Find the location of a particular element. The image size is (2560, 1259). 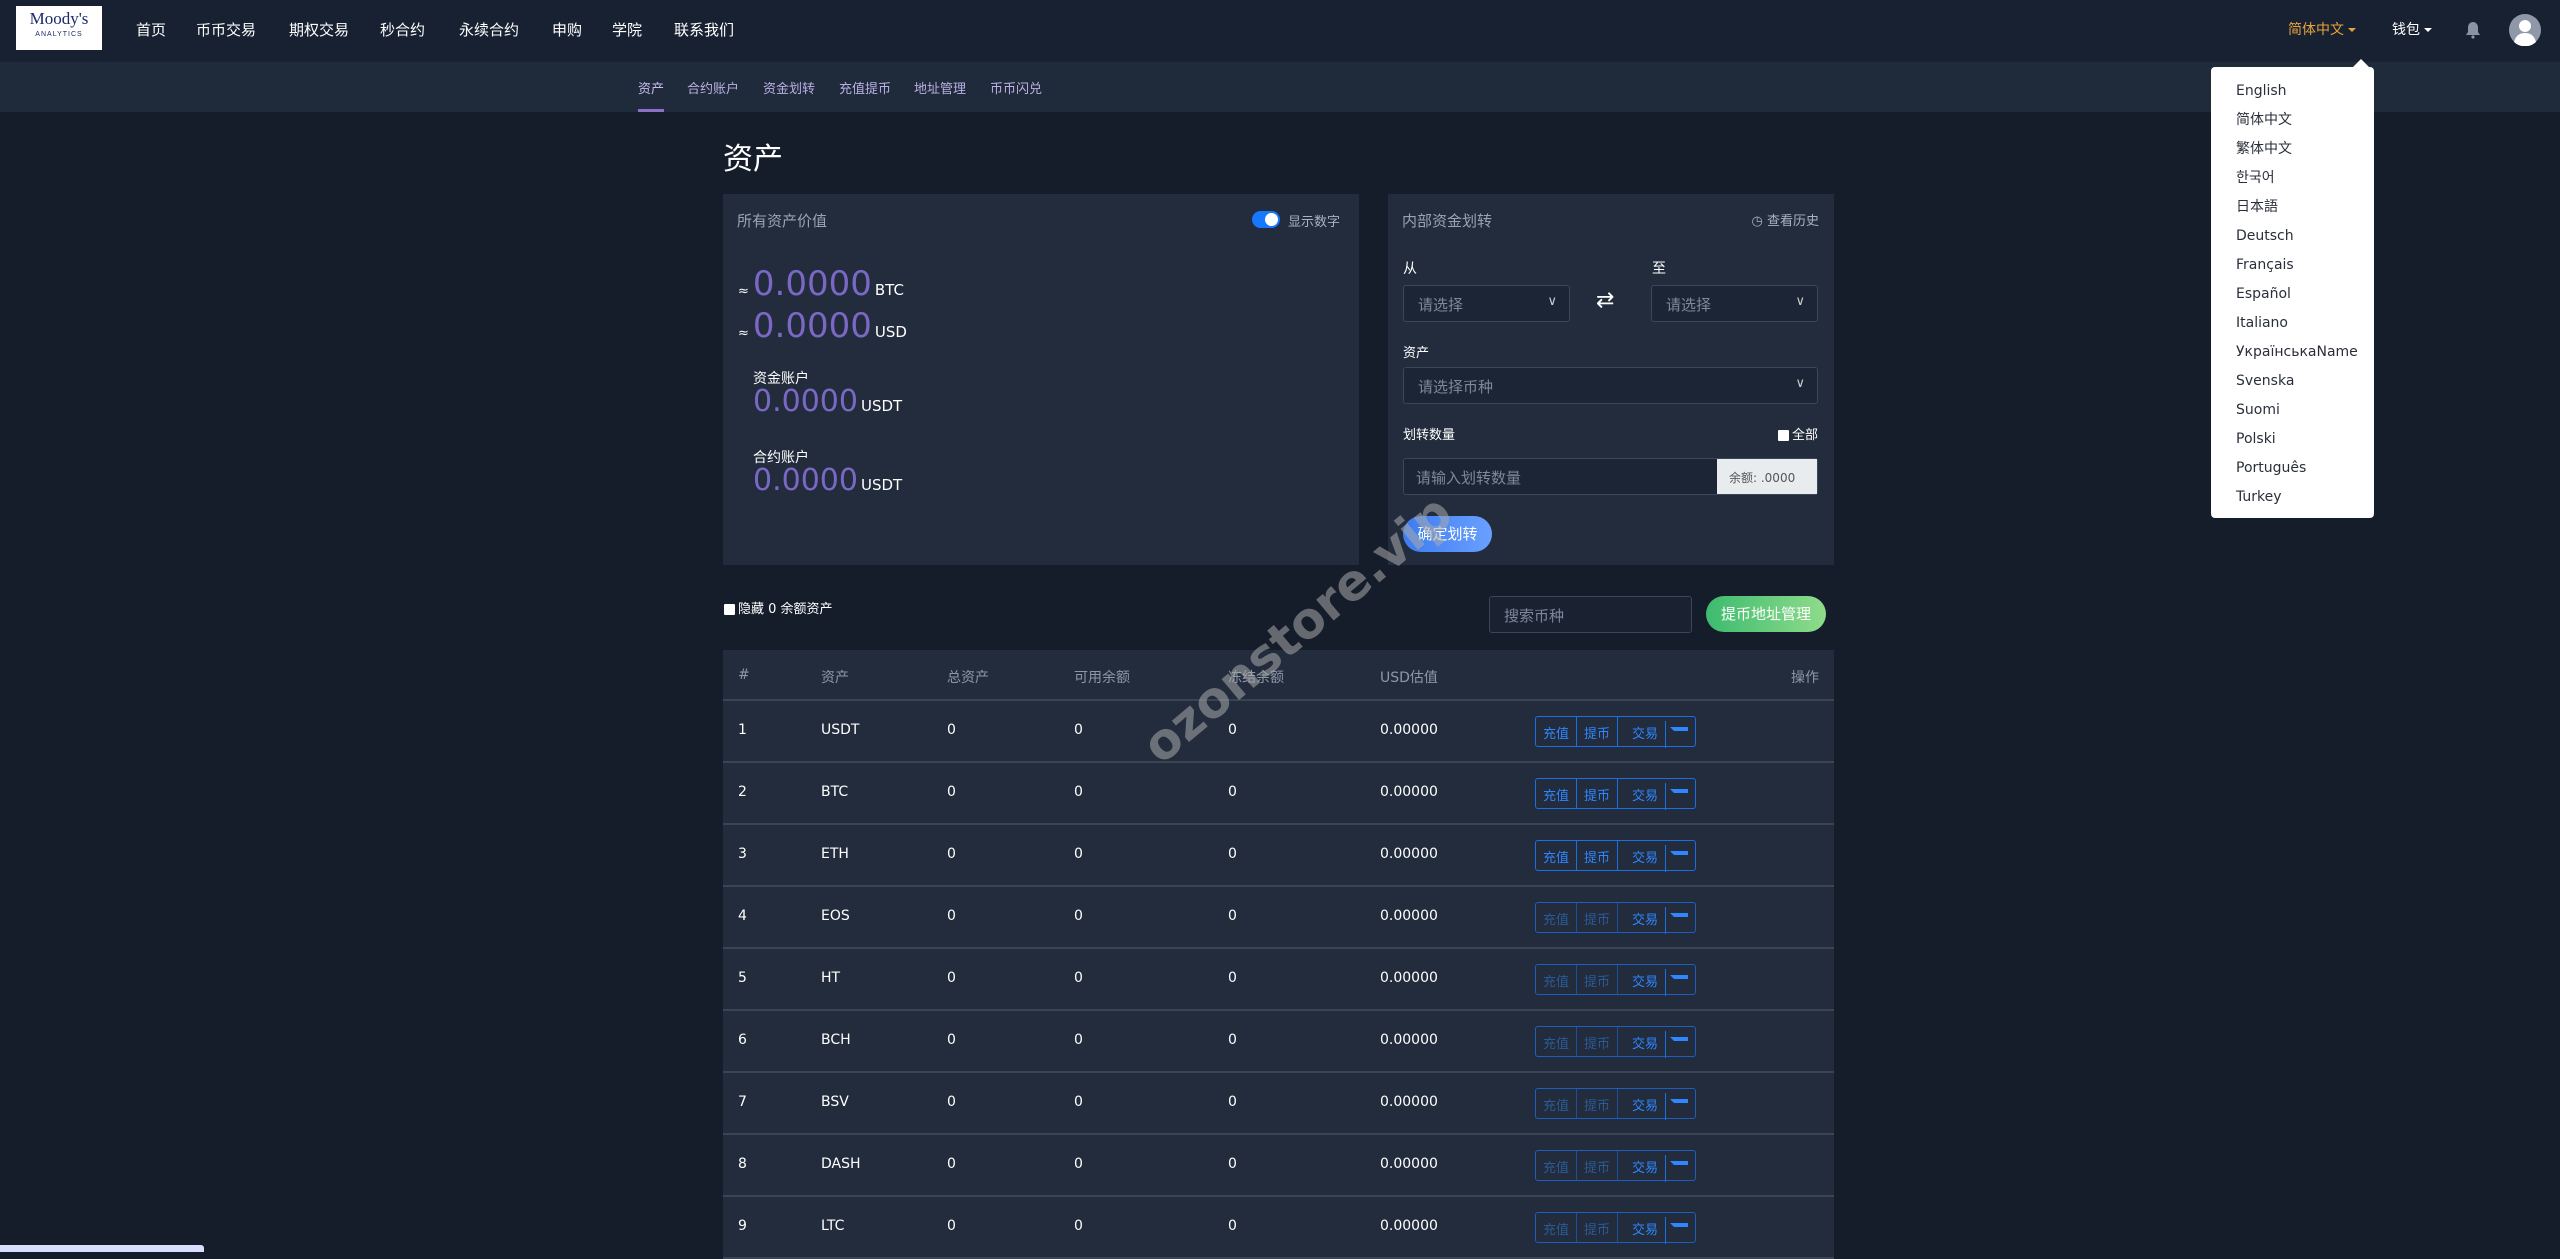

language-option: Polski is located at coordinates (2292, 439).